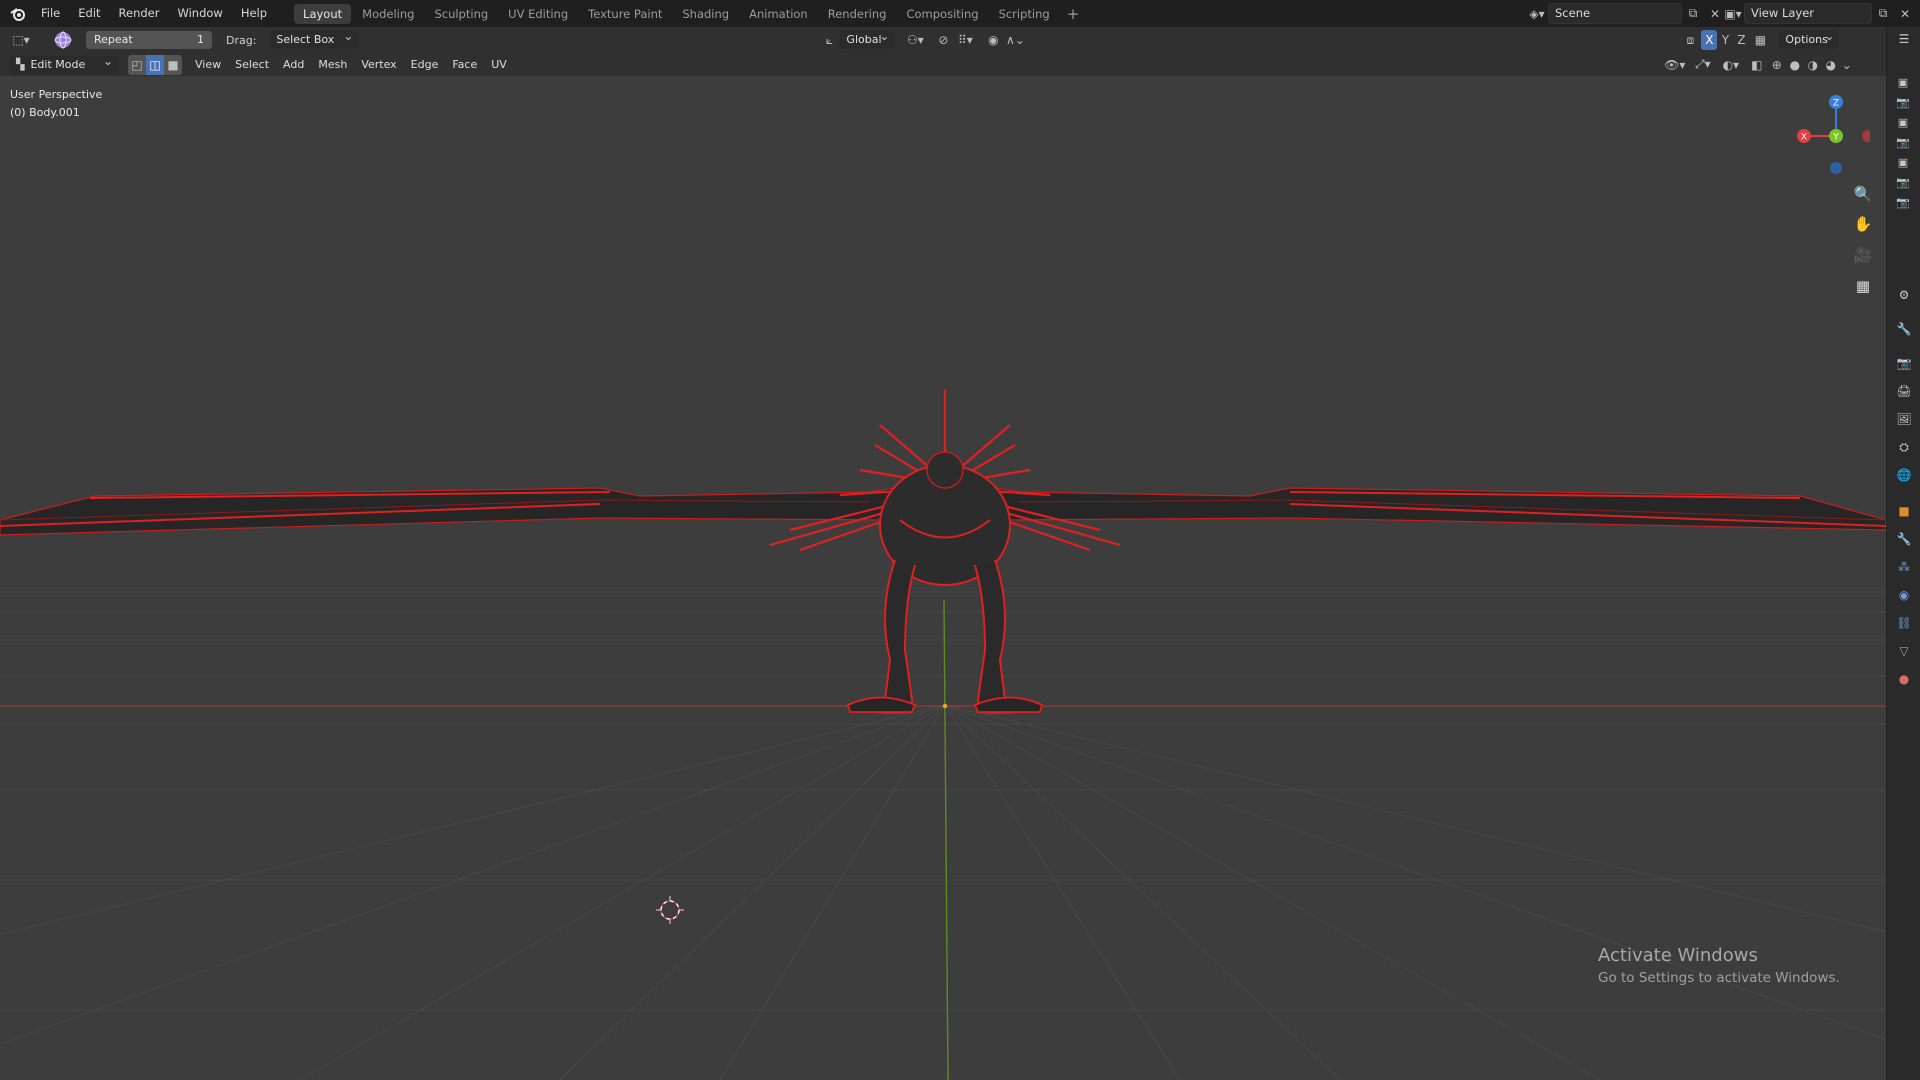 This screenshot has height=1080, width=1920. Describe the element at coordinates (1904, 511) in the screenshot. I see `object-properties-icon: ■` at that location.